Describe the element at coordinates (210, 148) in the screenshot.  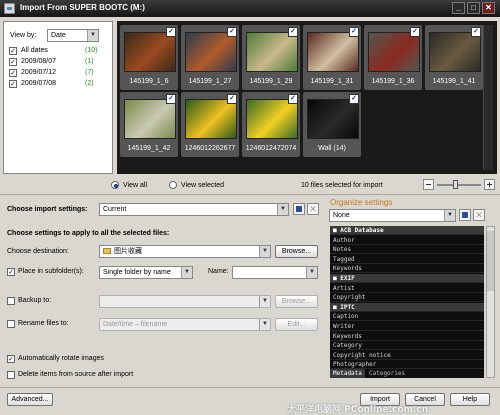
I see `thumbnail-label: 1246012262677` at that location.